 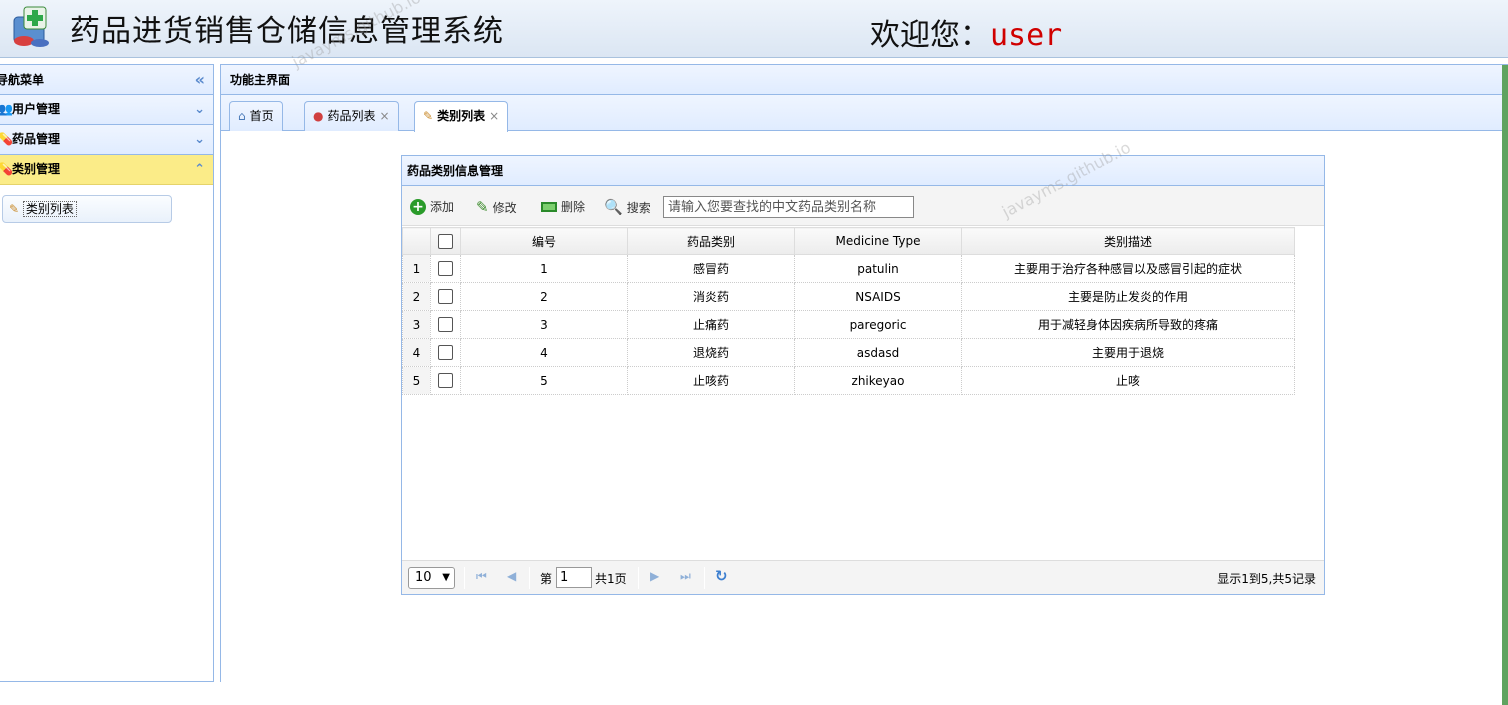 What do you see at coordinates (878, 296) in the screenshot?
I see `cell-medicine-type: NSAIDS` at bounding box center [878, 296].